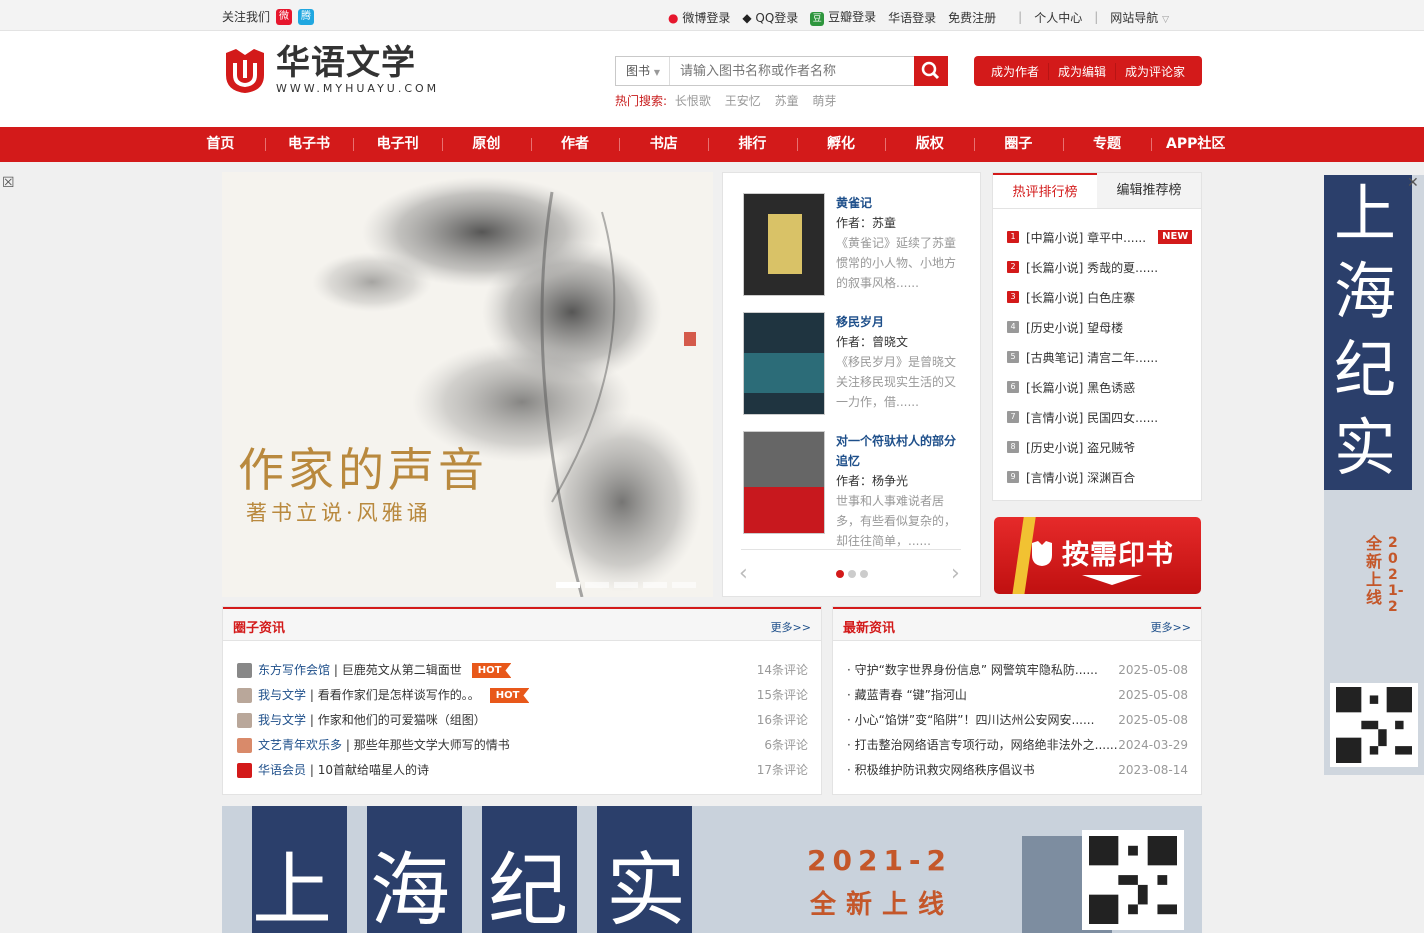  Describe the element at coordinates (693, 101) in the screenshot. I see `hot-keyword: 长恨歌` at that location.